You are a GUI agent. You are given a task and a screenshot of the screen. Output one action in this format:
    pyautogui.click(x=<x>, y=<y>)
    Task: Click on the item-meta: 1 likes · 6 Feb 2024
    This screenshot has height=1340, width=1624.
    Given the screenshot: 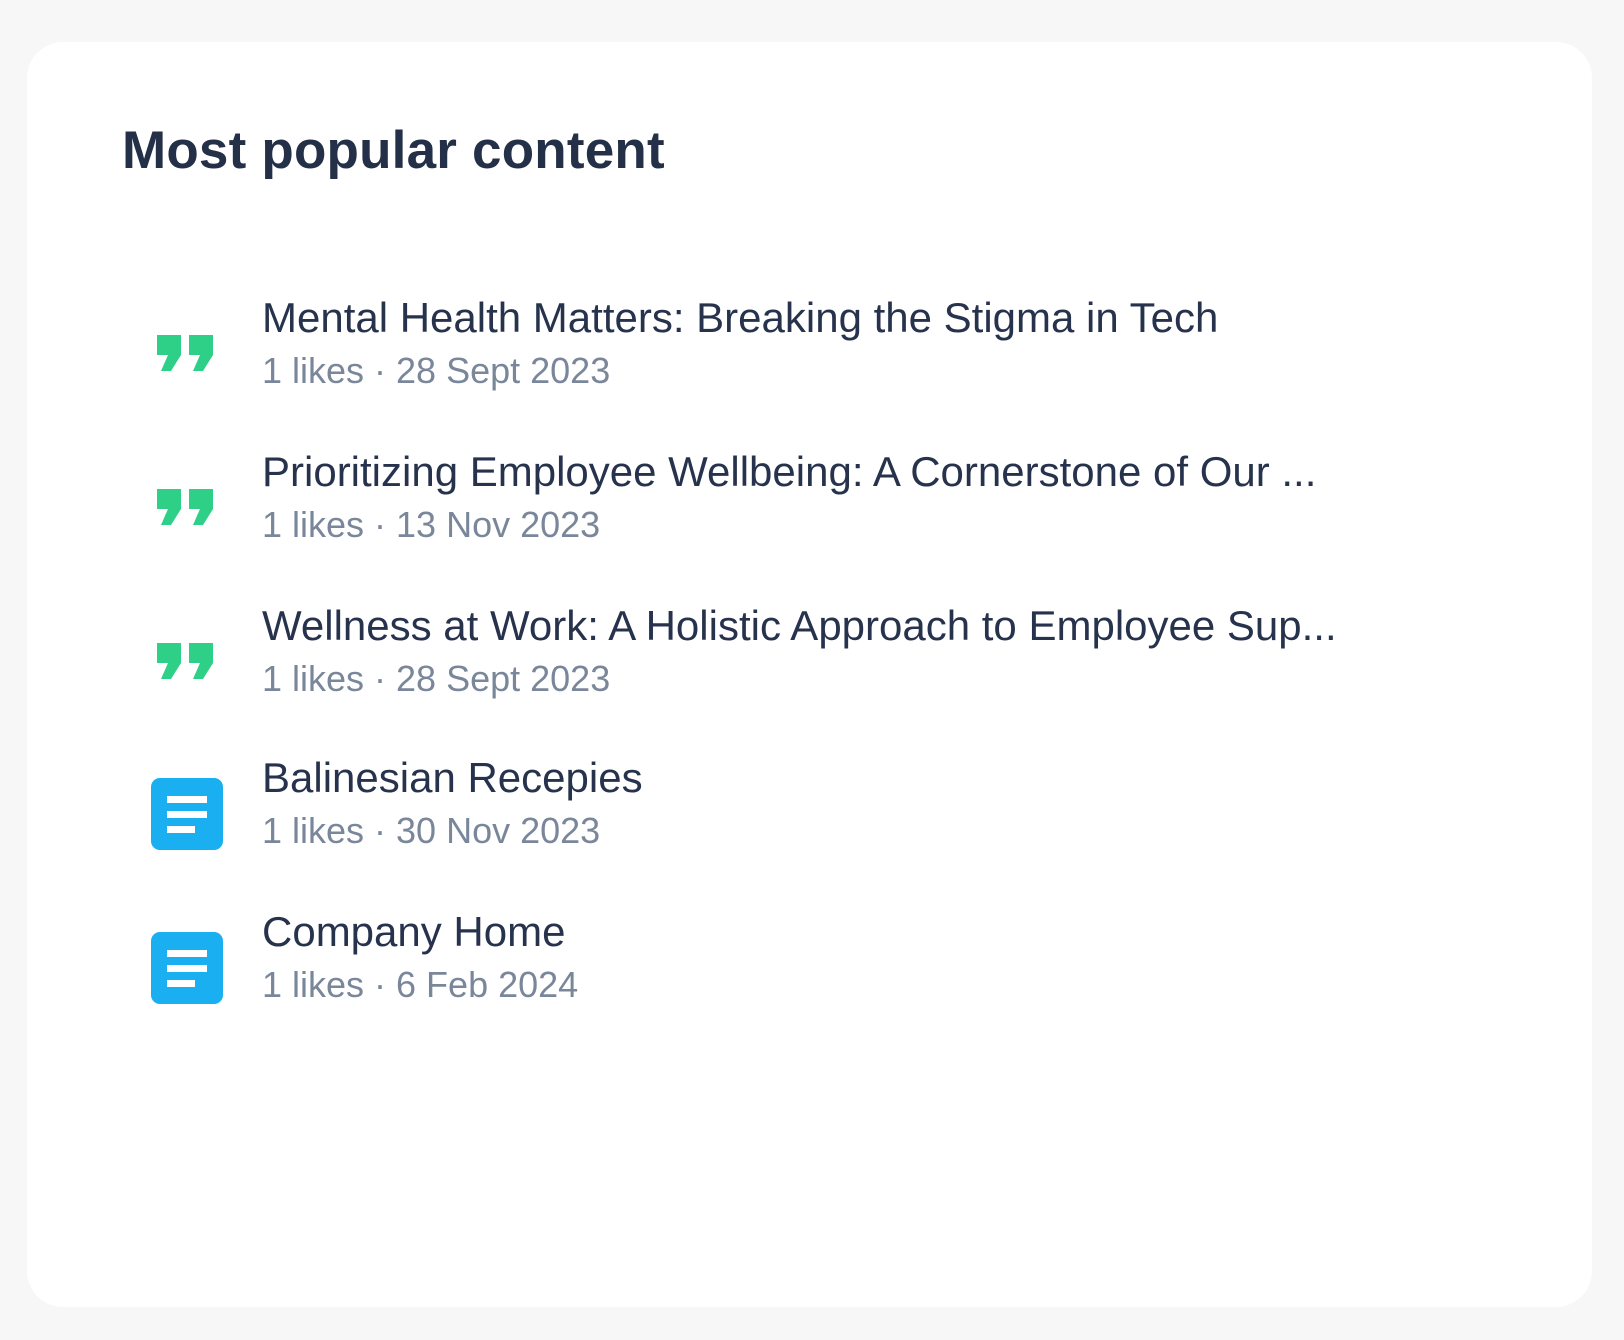 What is the action you would take?
    pyautogui.click(x=420, y=984)
    